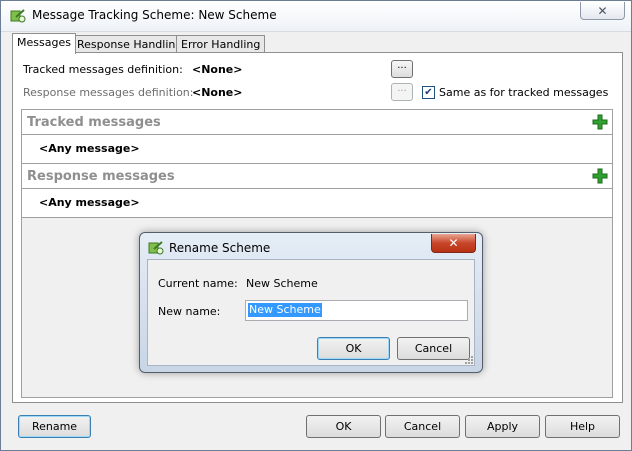 This screenshot has height=451, width=632. I want to click on help-button: Help, so click(582, 426).